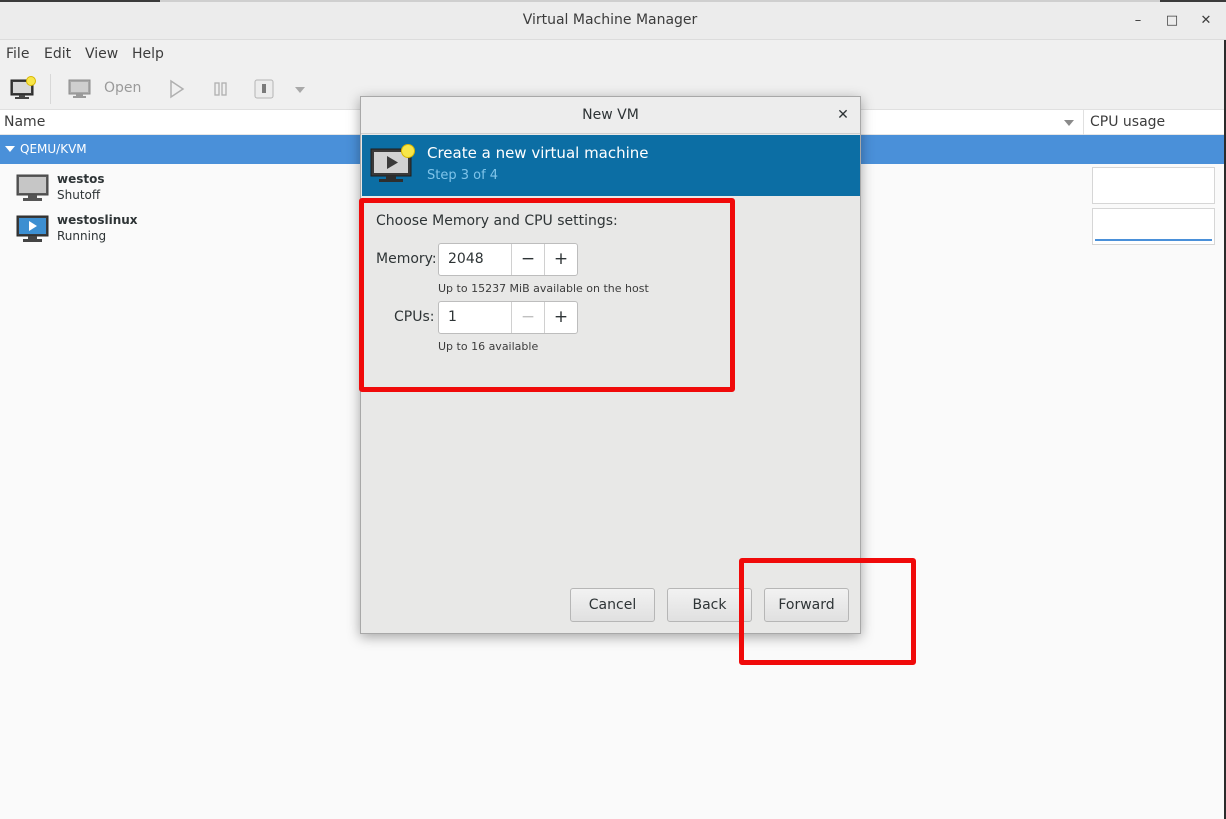 The width and height of the screenshot is (1226, 819). What do you see at coordinates (148, 54) in the screenshot?
I see `menu-help: Help` at bounding box center [148, 54].